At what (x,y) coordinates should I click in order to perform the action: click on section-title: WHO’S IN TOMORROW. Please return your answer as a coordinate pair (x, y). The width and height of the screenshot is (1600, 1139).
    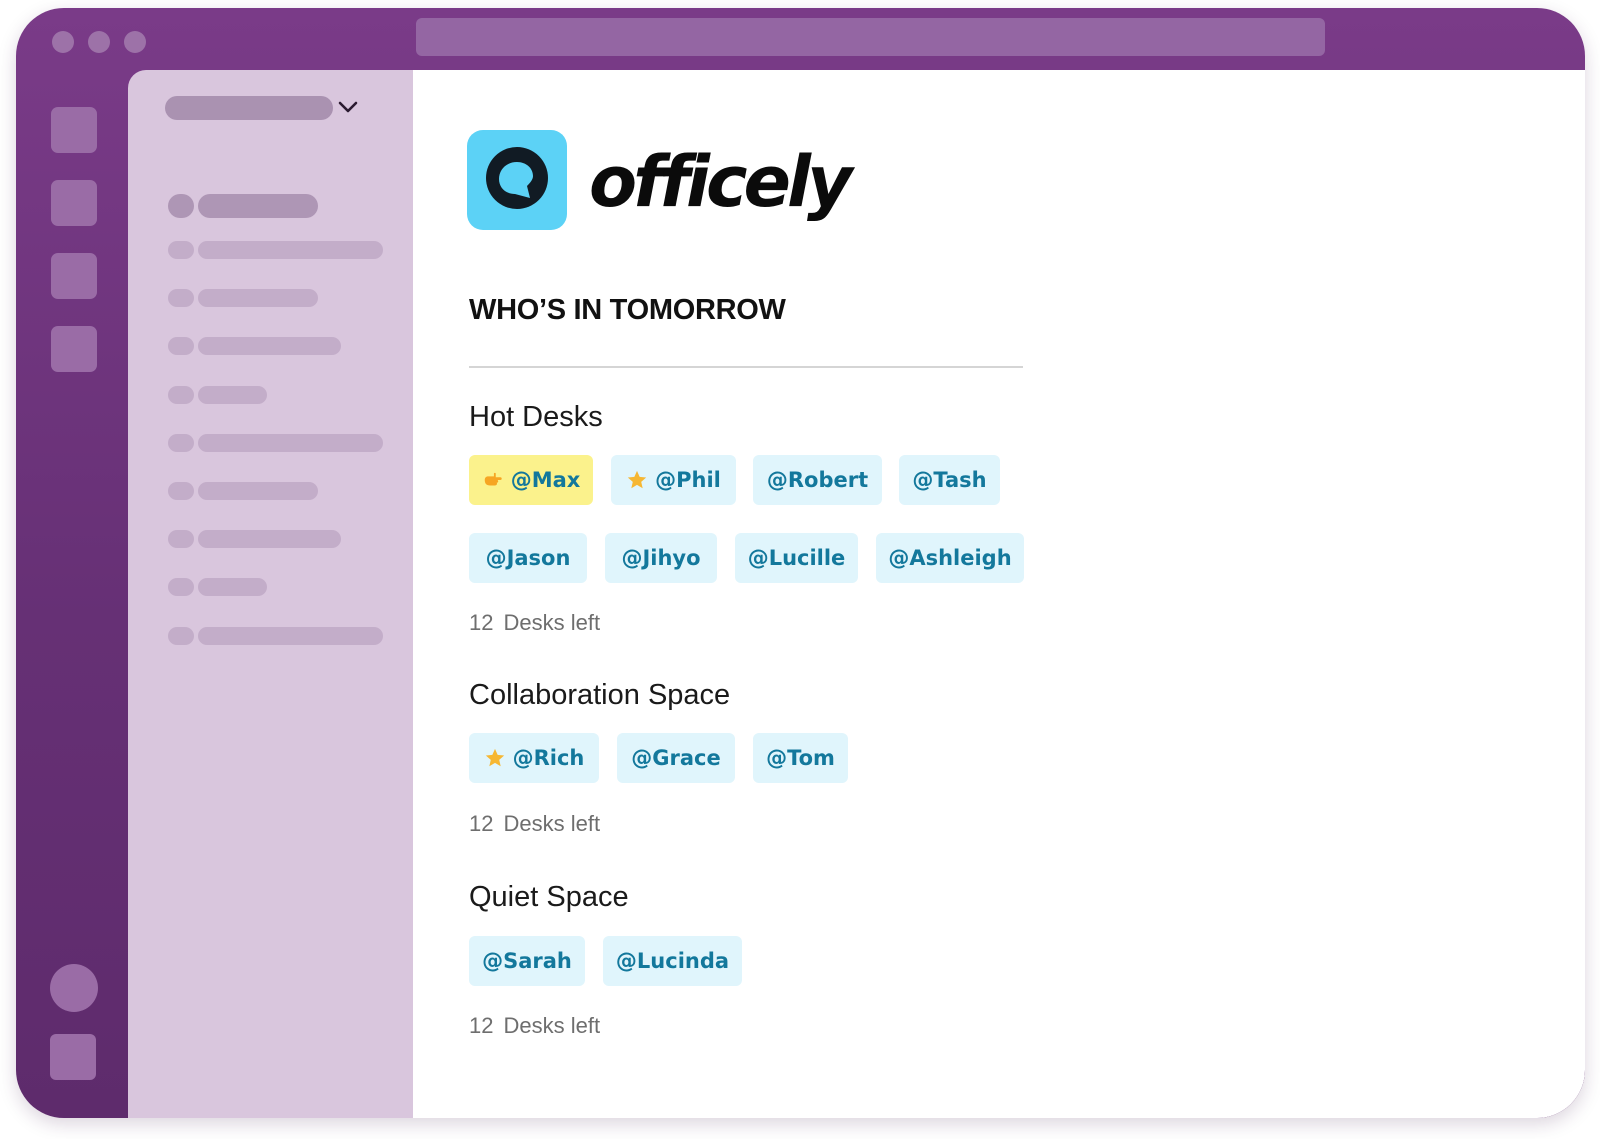
    Looking at the image, I should click on (627, 310).